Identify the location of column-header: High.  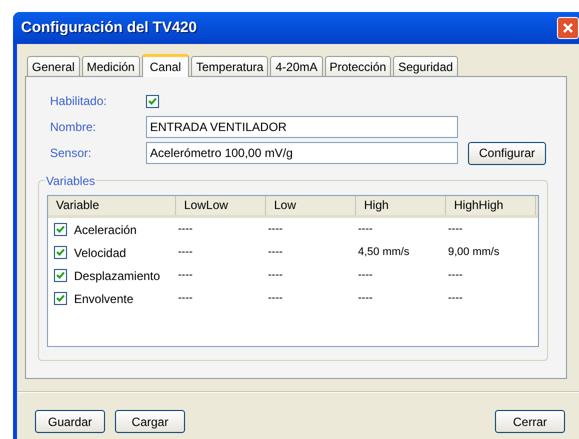
(401, 205).